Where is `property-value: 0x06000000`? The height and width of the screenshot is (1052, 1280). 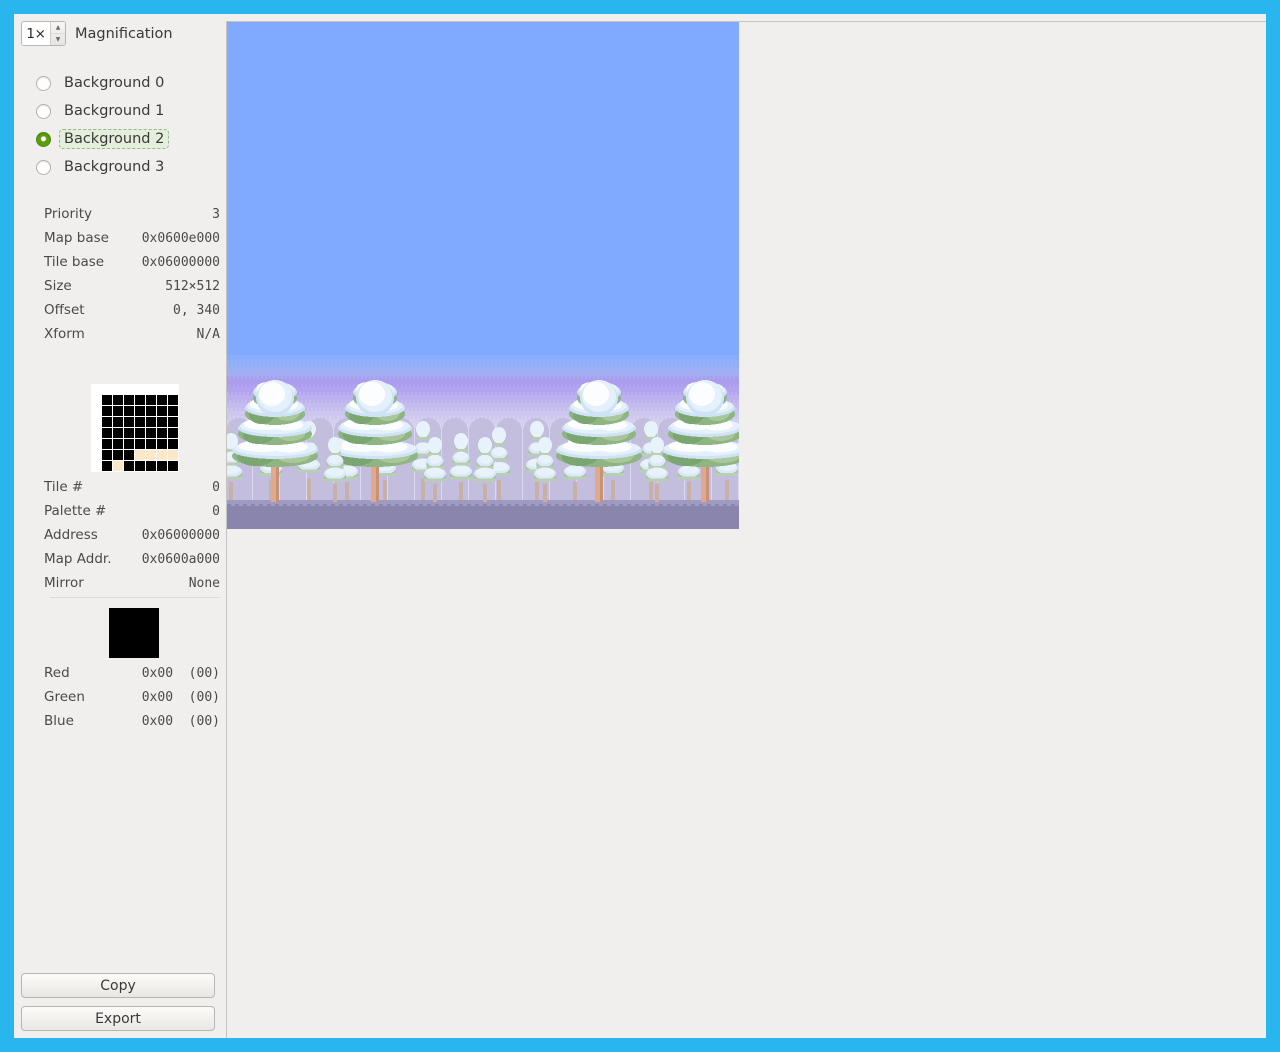
property-value: 0x06000000 is located at coordinates (180, 262).